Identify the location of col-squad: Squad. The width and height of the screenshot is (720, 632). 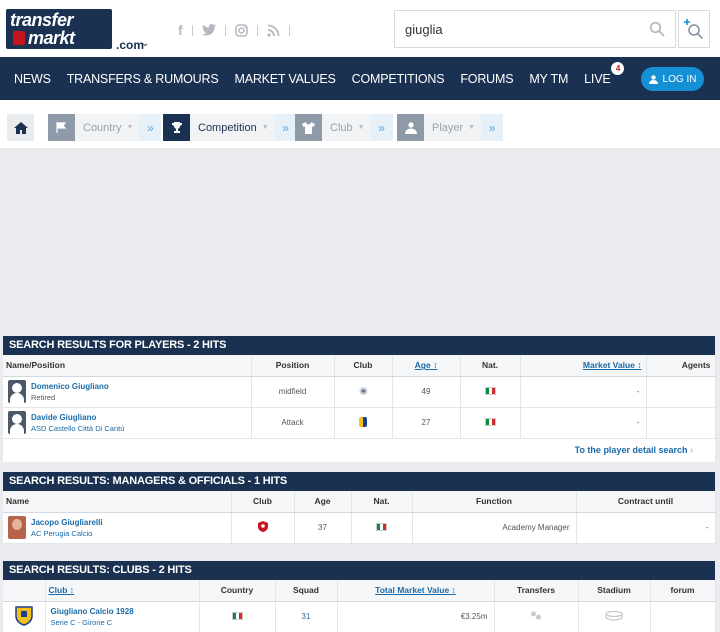
(306, 591).